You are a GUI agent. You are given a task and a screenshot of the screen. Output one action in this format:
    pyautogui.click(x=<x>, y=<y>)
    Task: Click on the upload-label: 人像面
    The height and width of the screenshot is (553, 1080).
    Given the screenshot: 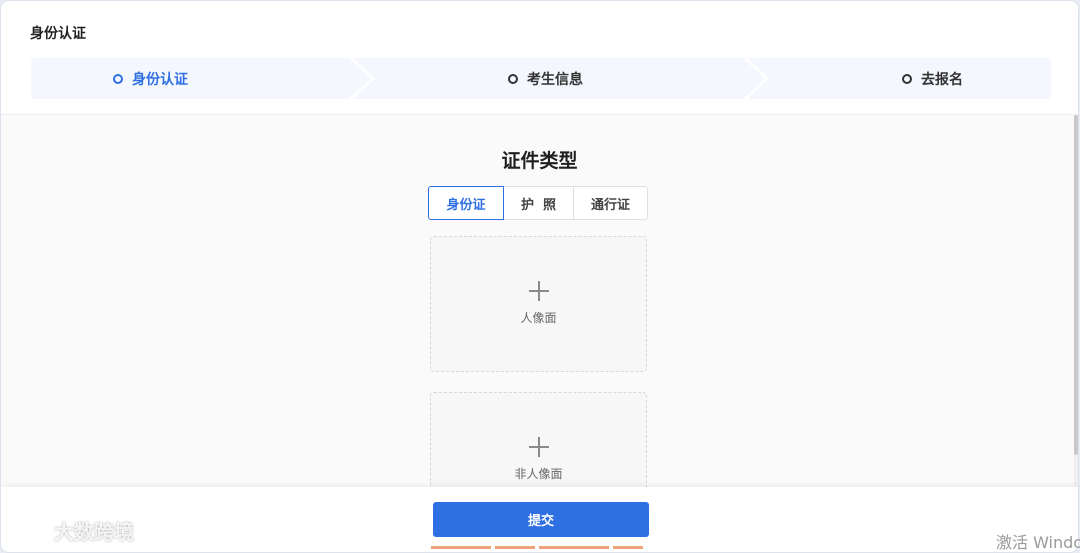 What is the action you would take?
    pyautogui.click(x=538, y=318)
    